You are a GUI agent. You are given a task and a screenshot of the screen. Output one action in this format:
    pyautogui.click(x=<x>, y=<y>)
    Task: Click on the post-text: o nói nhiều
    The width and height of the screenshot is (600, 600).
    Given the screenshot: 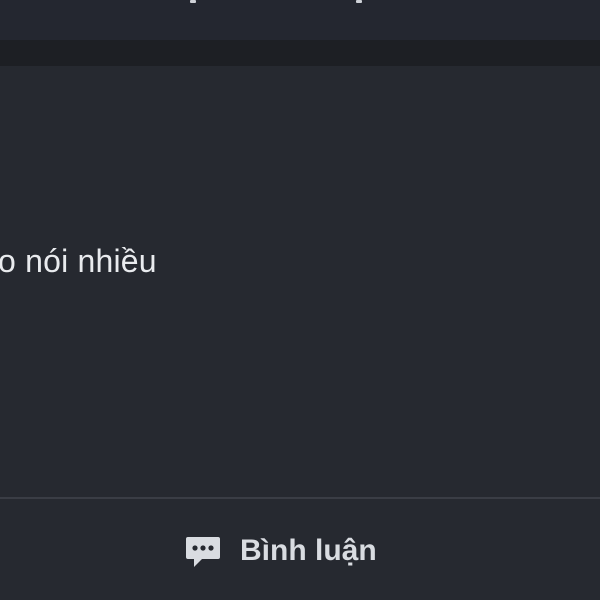 What is the action you would take?
    pyautogui.click(x=78, y=261)
    